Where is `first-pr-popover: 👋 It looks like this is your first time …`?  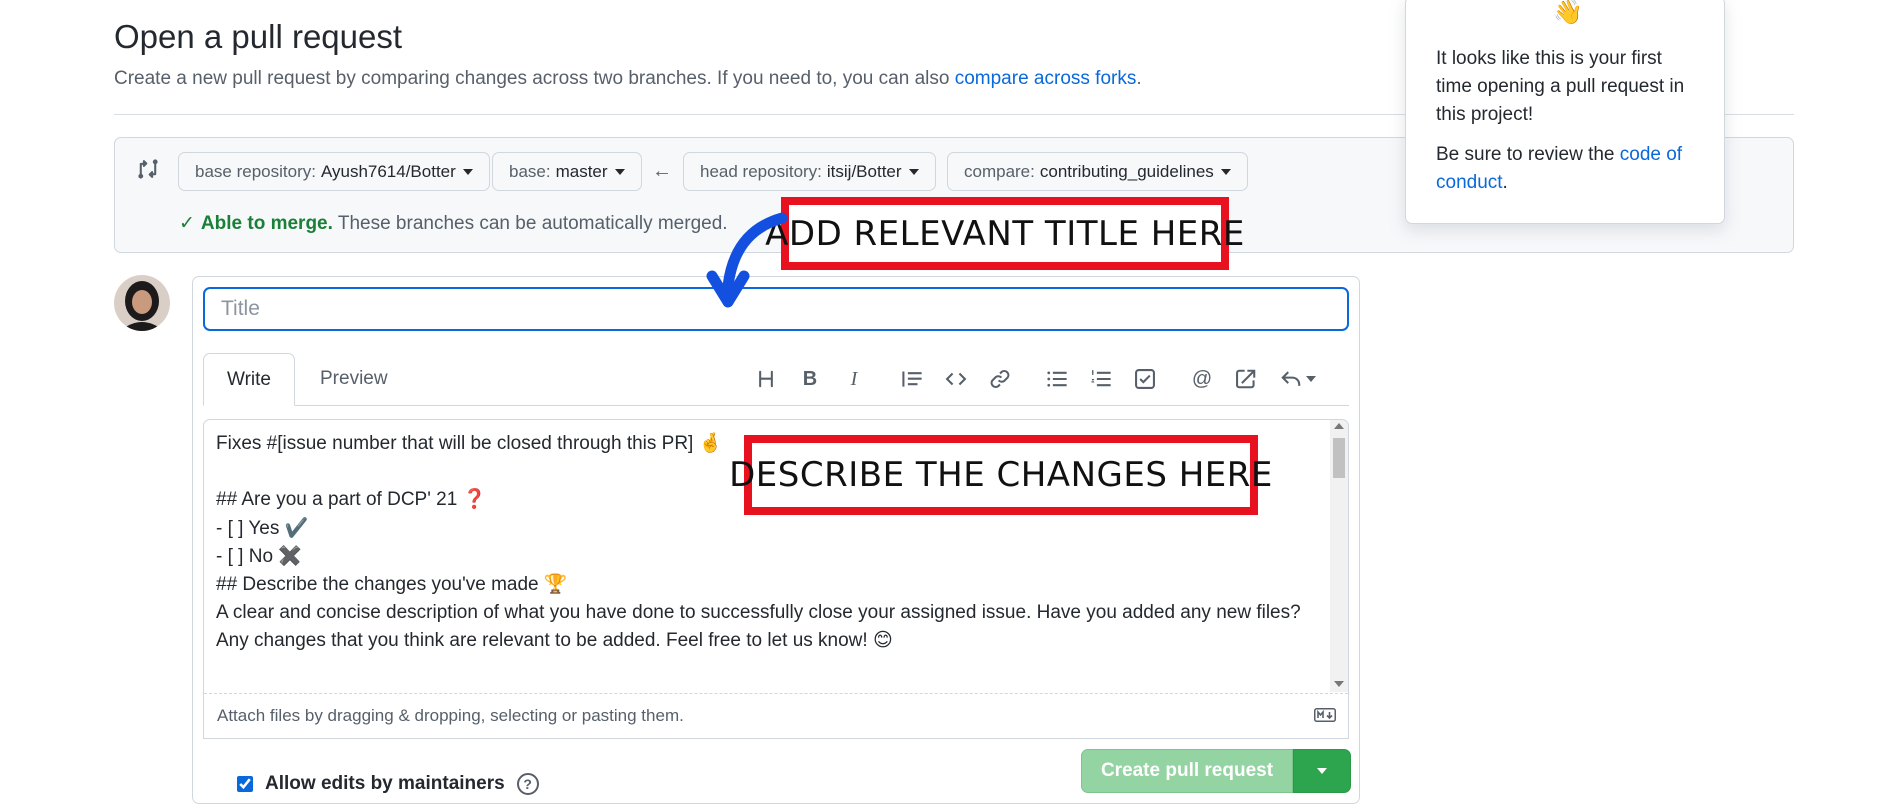
first-pr-popover: 👋 It looks like this is your first time … is located at coordinates (1565, 112).